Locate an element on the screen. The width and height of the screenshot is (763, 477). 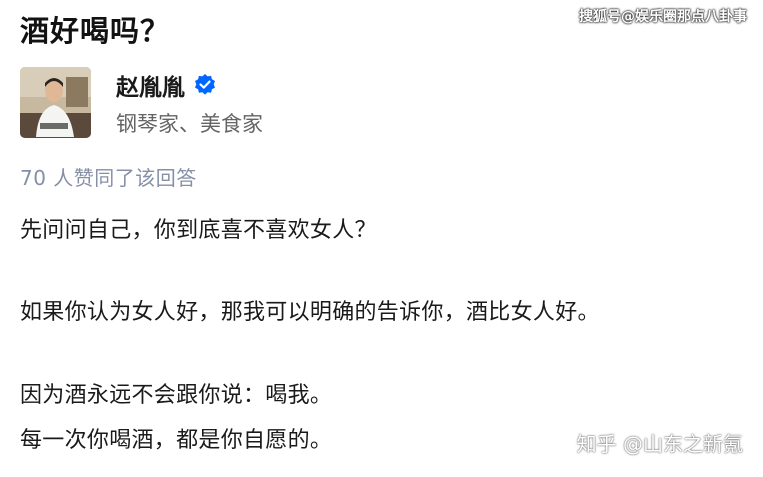
author-row: 赵胤胤 钢琴家、美食家 is located at coordinates (141, 103).